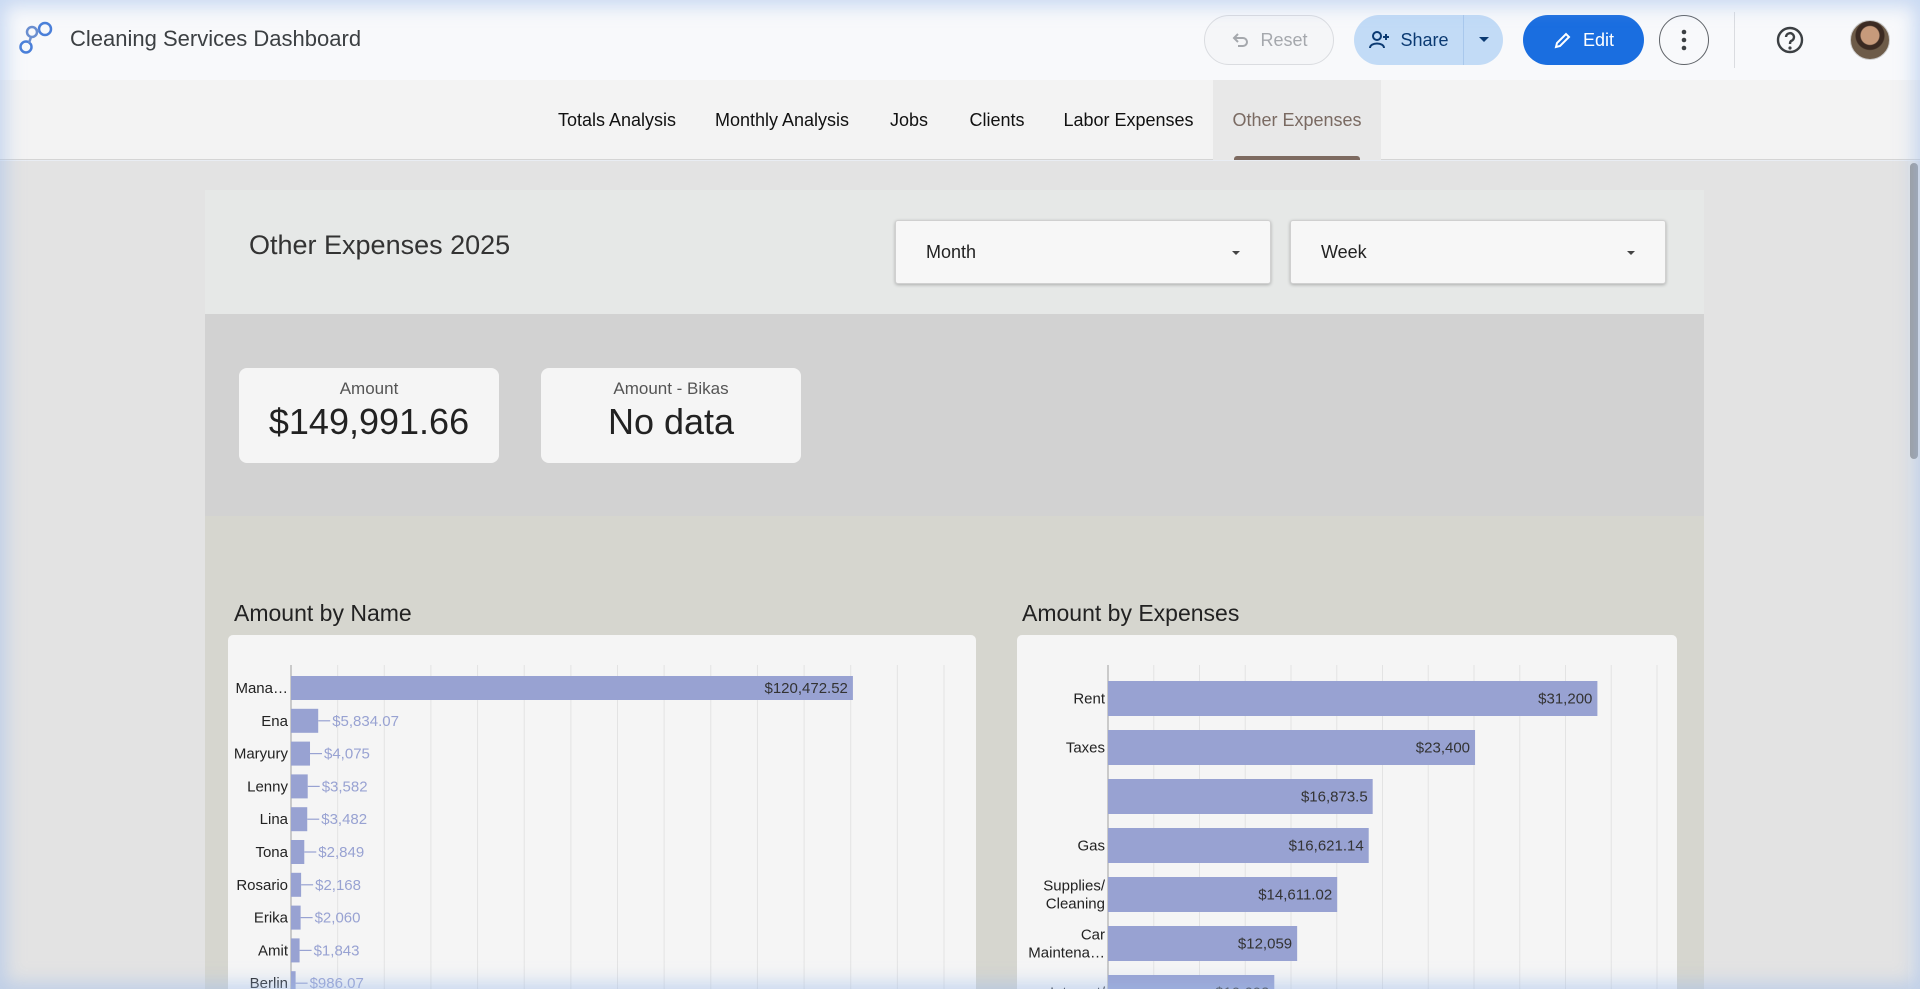  What do you see at coordinates (1295, 895) in the screenshot?
I see `data-label: $14,611.02` at bounding box center [1295, 895].